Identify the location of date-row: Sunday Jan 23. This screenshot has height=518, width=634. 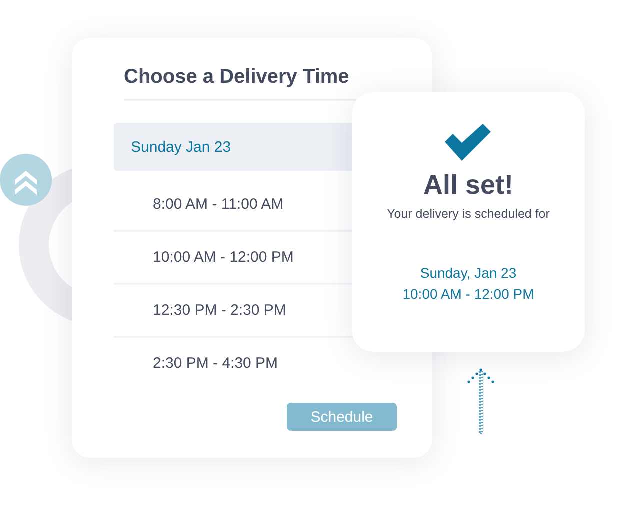
(233, 147).